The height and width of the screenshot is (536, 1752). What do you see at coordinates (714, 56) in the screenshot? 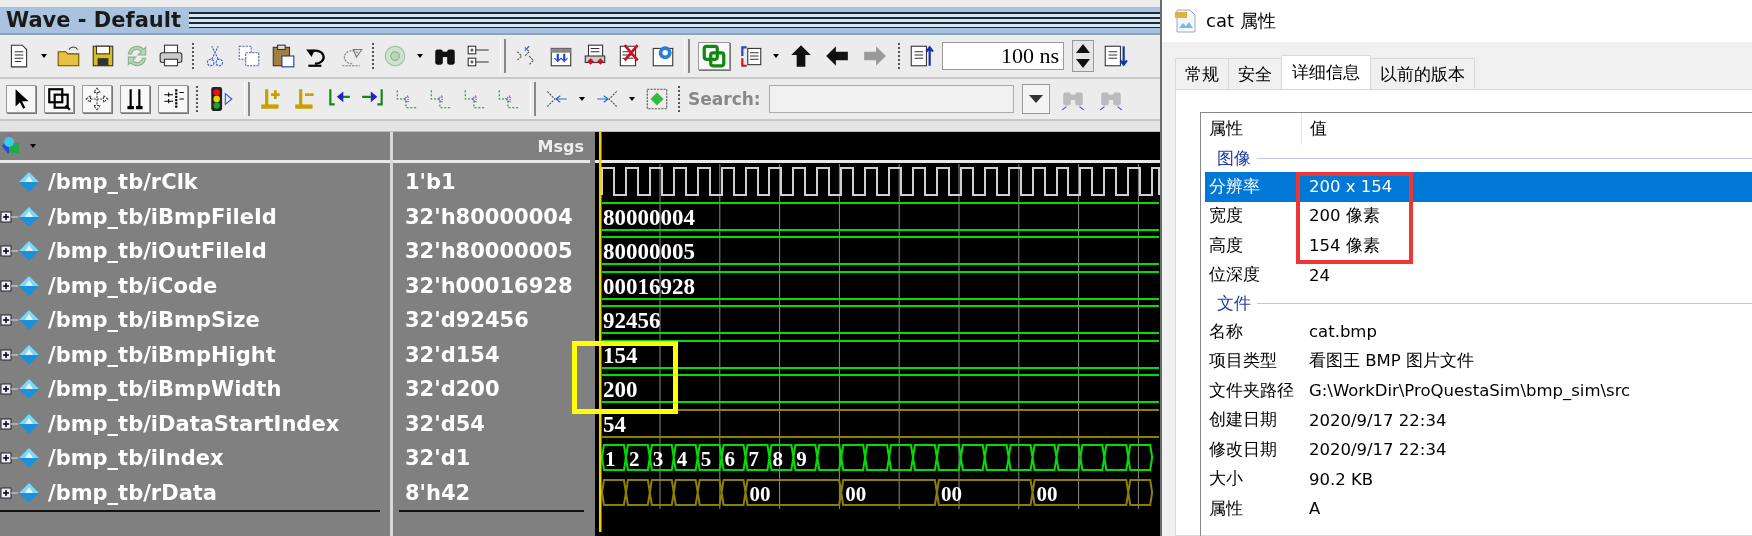
I see `window-icon` at bounding box center [714, 56].